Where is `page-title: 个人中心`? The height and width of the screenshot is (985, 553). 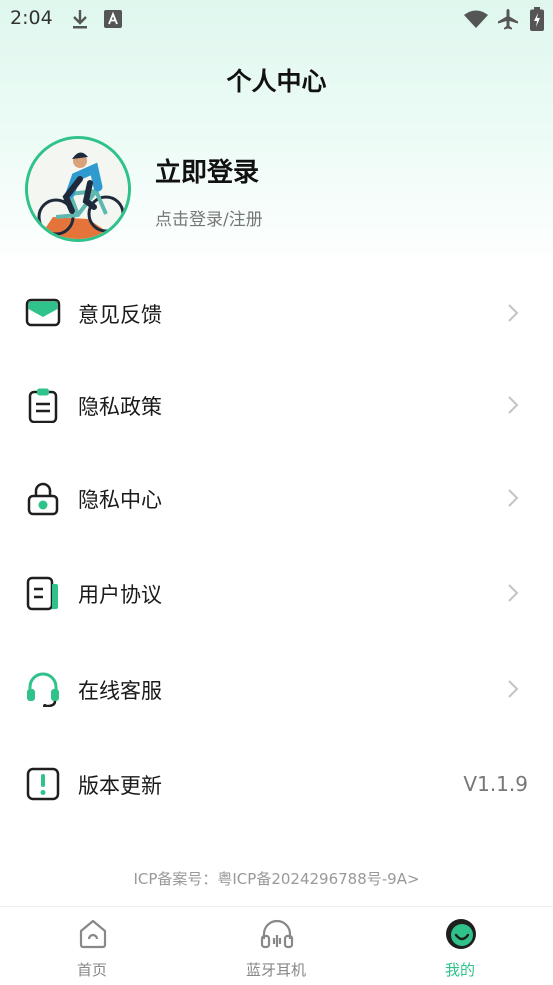
page-title: 个人中心 is located at coordinates (276, 81).